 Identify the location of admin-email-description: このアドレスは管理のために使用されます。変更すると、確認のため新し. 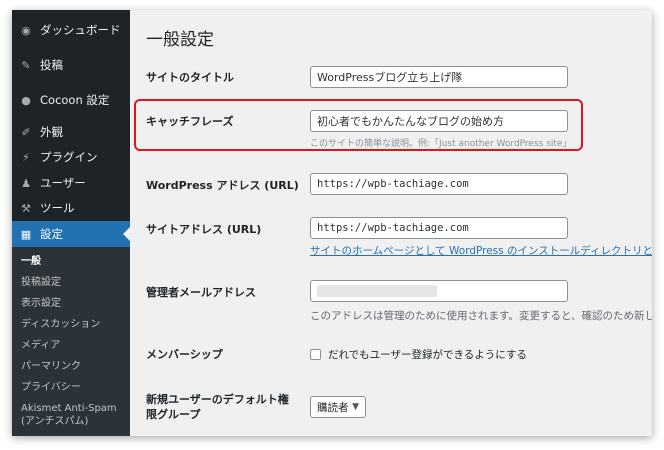
(481, 316).